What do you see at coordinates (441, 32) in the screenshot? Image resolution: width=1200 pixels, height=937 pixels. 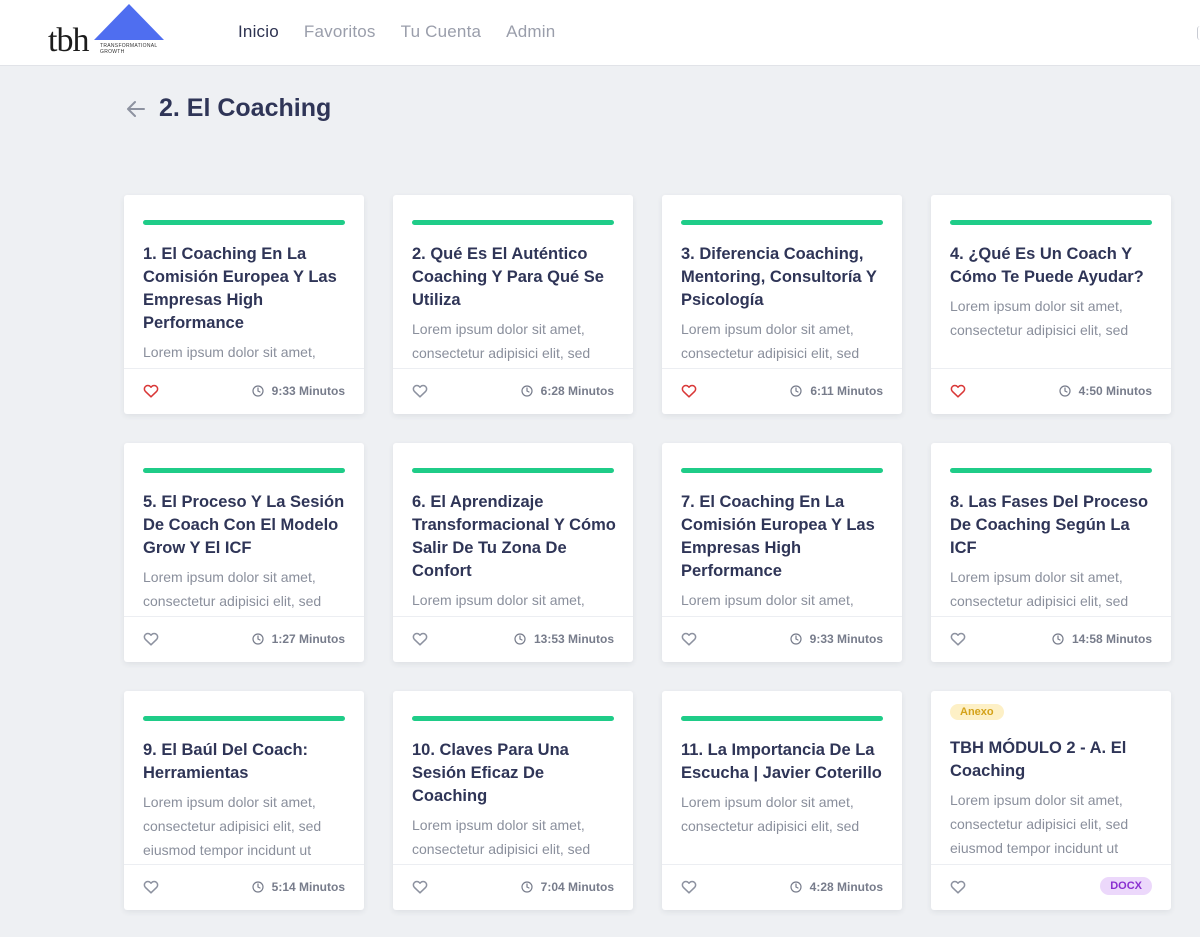 I see `nav-tu-cuenta: Tu Cuenta` at bounding box center [441, 32].